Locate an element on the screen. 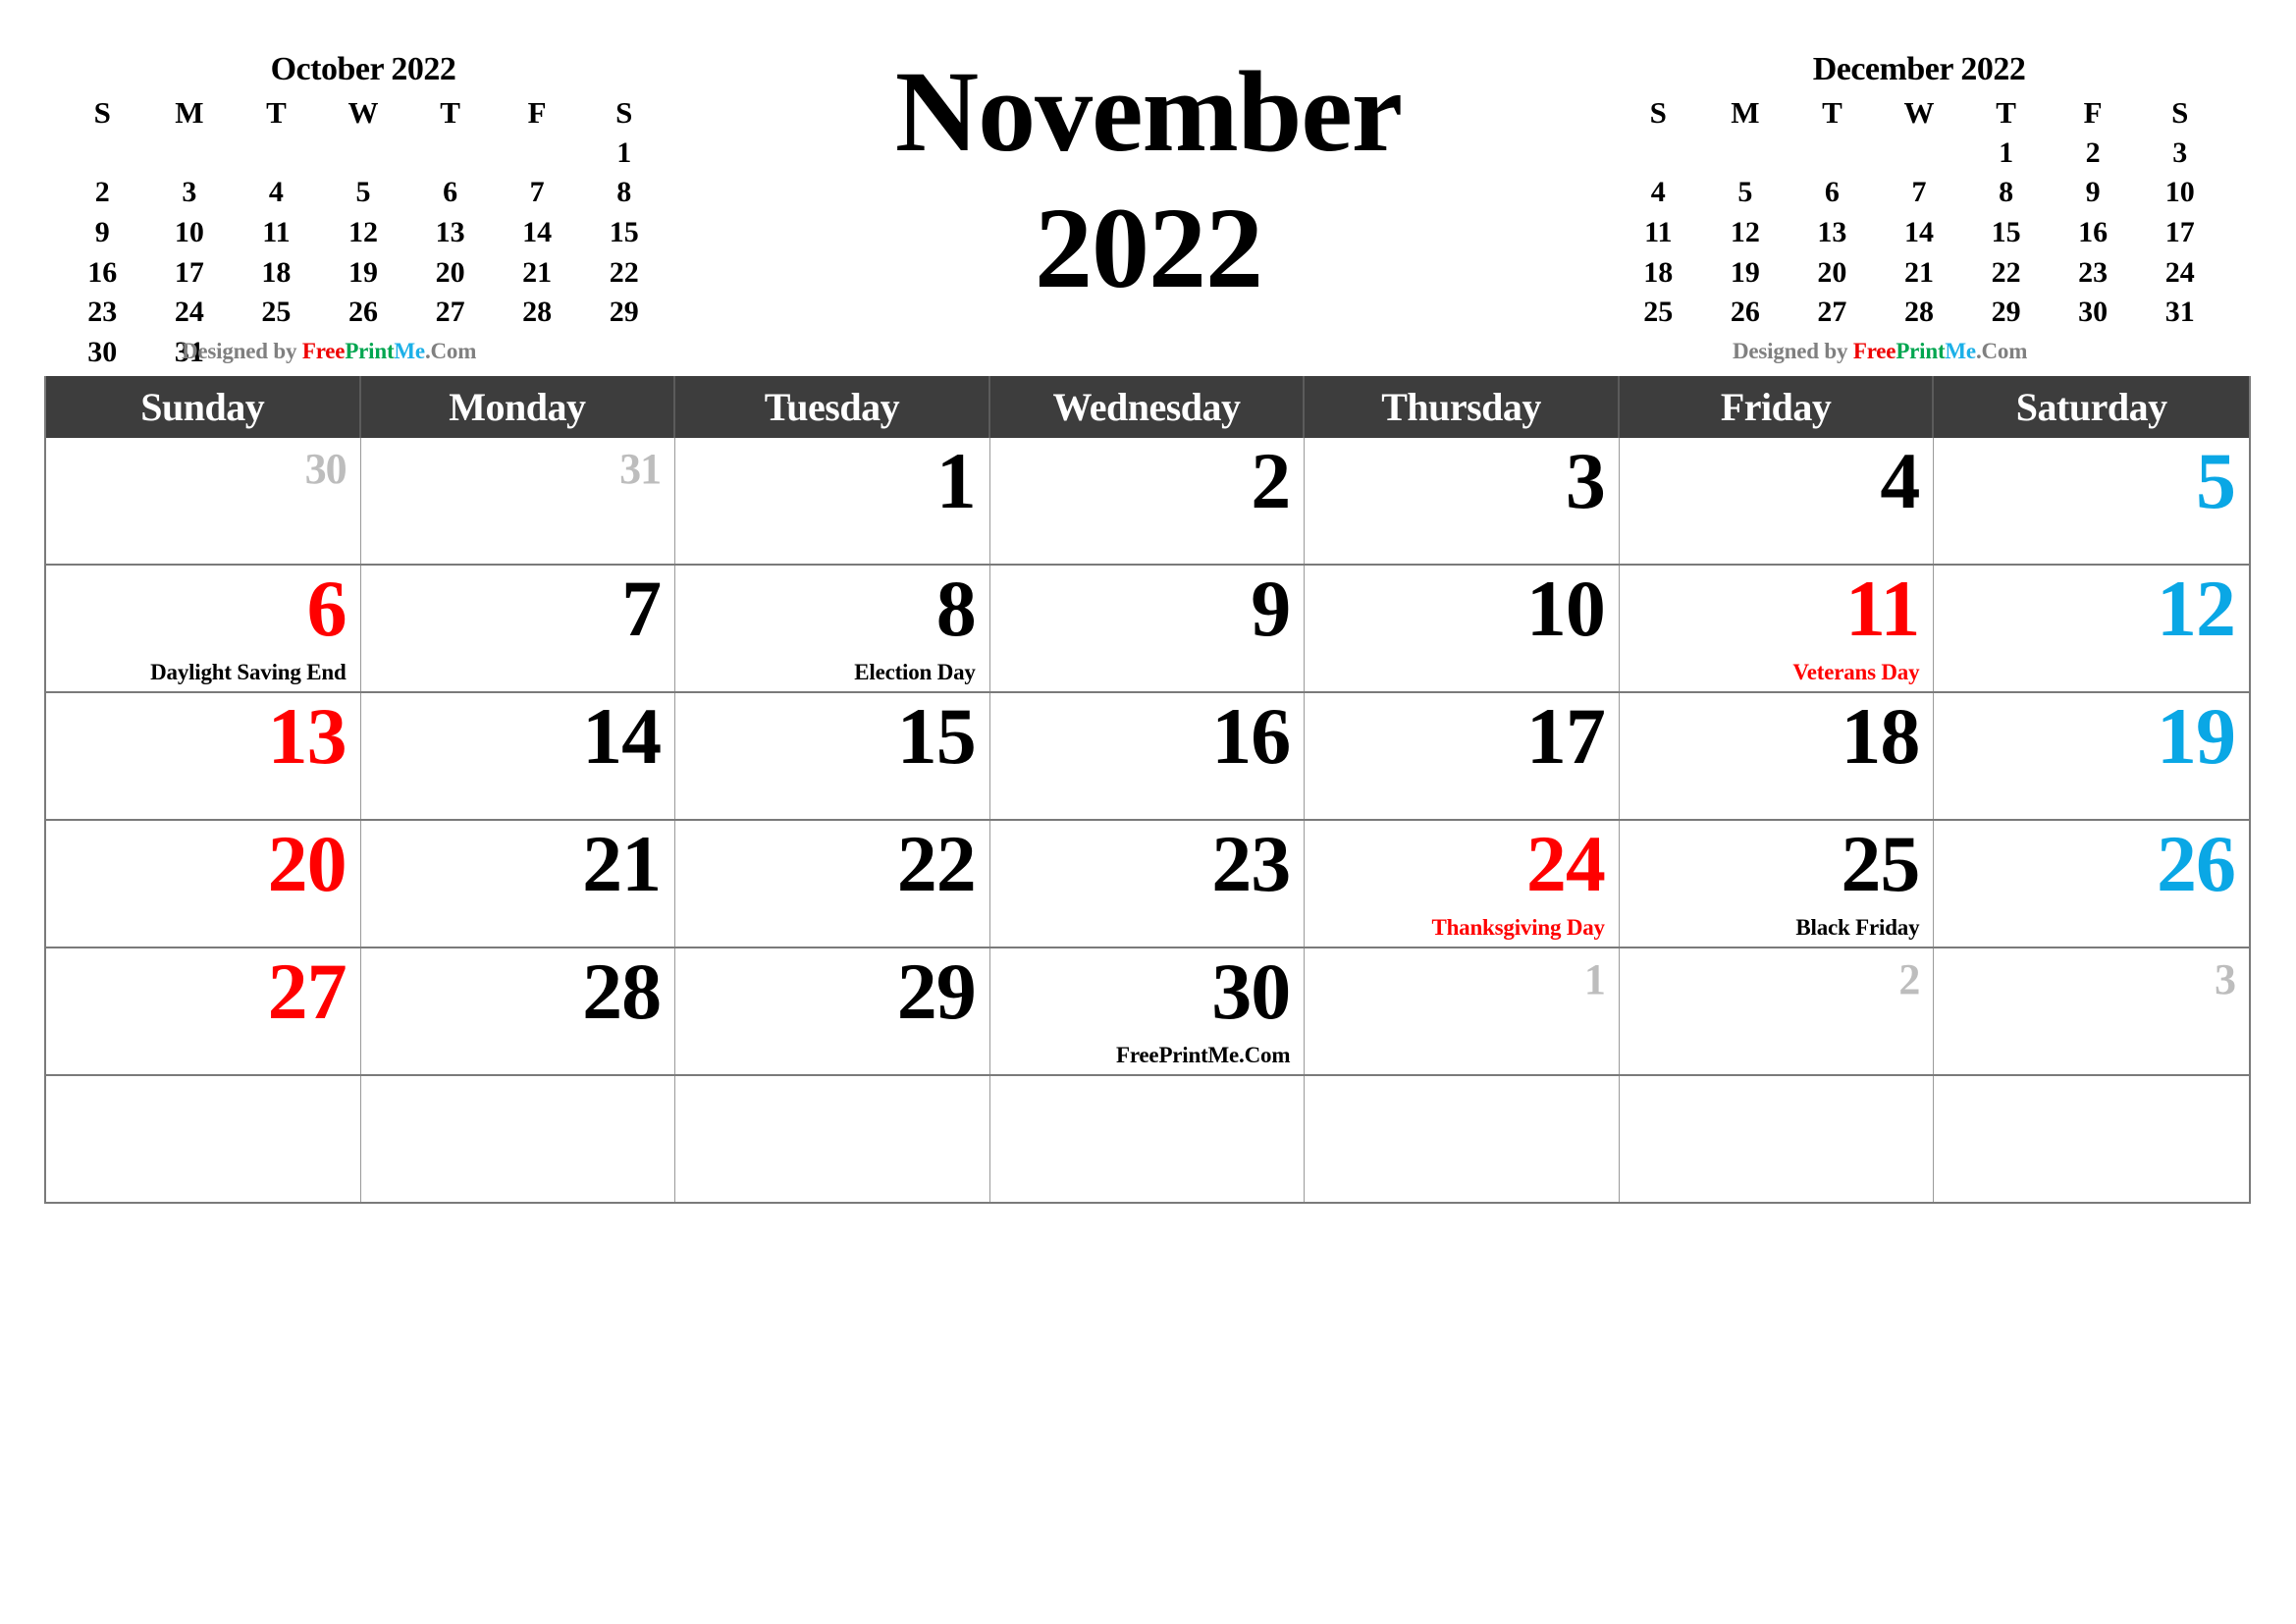  day-number: 17 is located at coordinates (1566, 736).